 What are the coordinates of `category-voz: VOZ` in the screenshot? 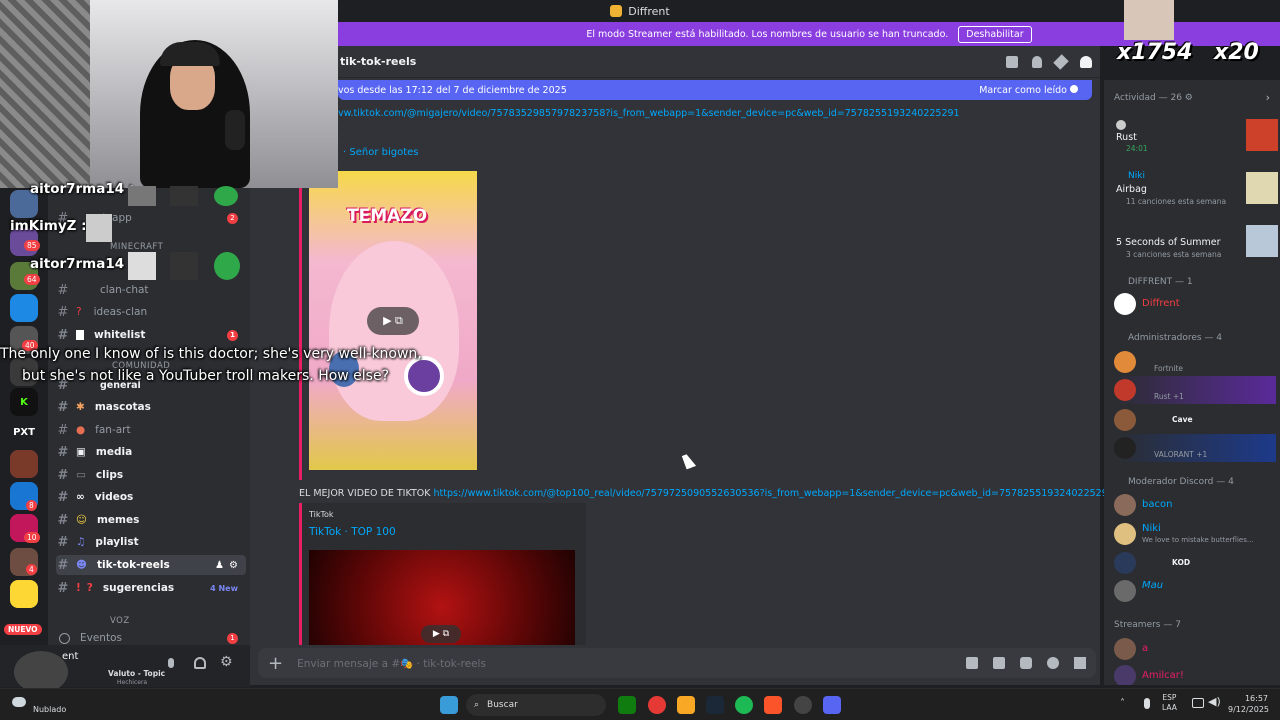 It's located at (120, 621).